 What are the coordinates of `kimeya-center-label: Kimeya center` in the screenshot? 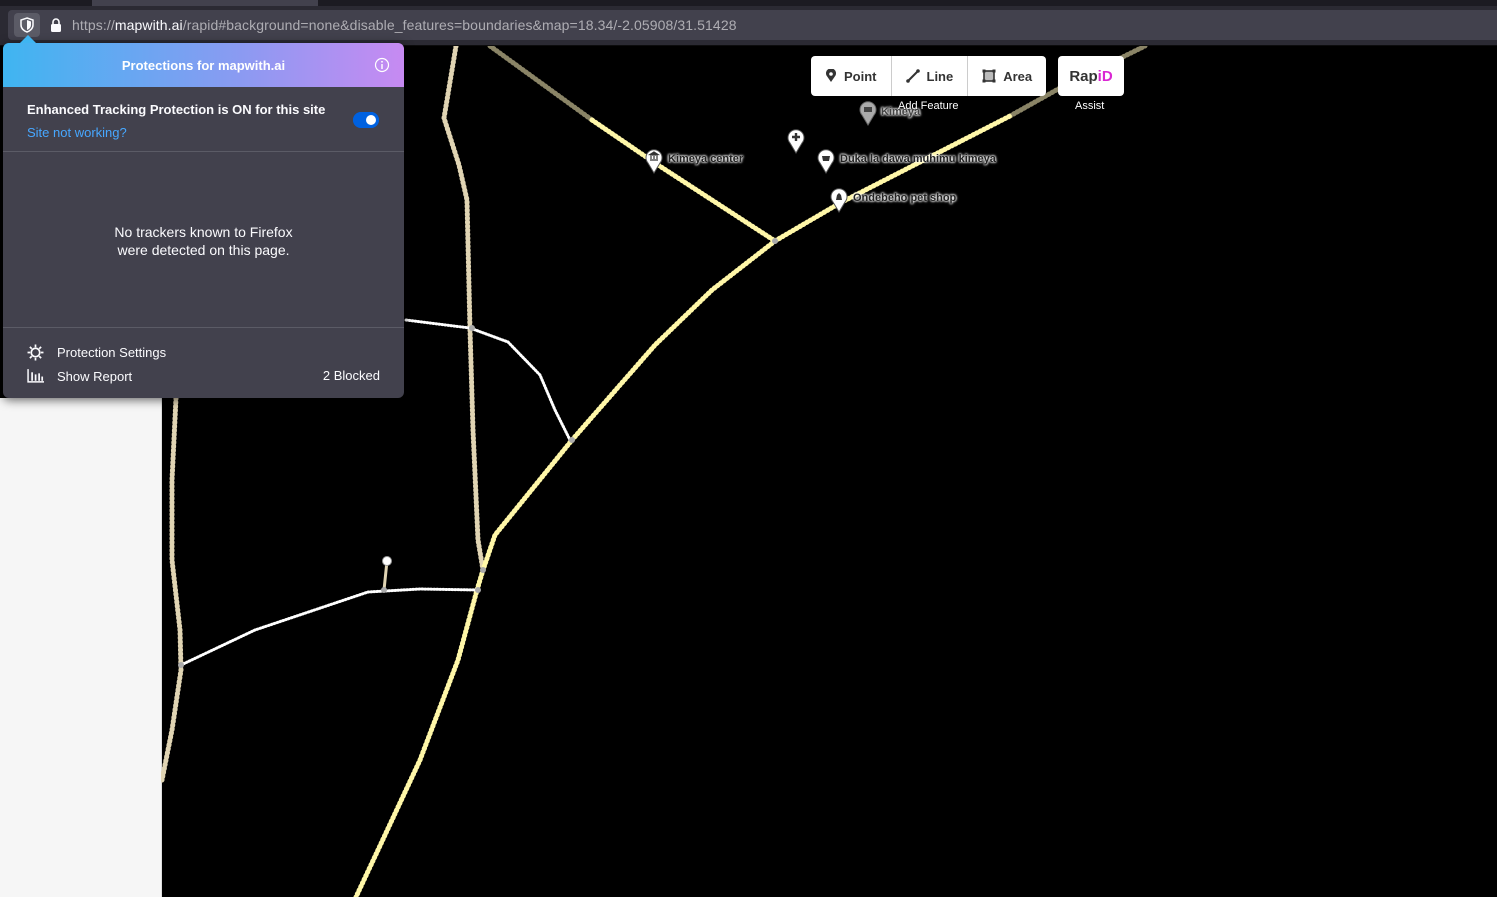 It's located at (706, 159).